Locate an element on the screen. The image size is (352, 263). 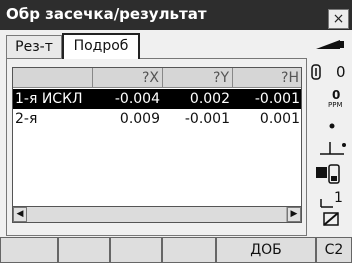
tab-result: Рез-т is located at coordinates (34, 47).